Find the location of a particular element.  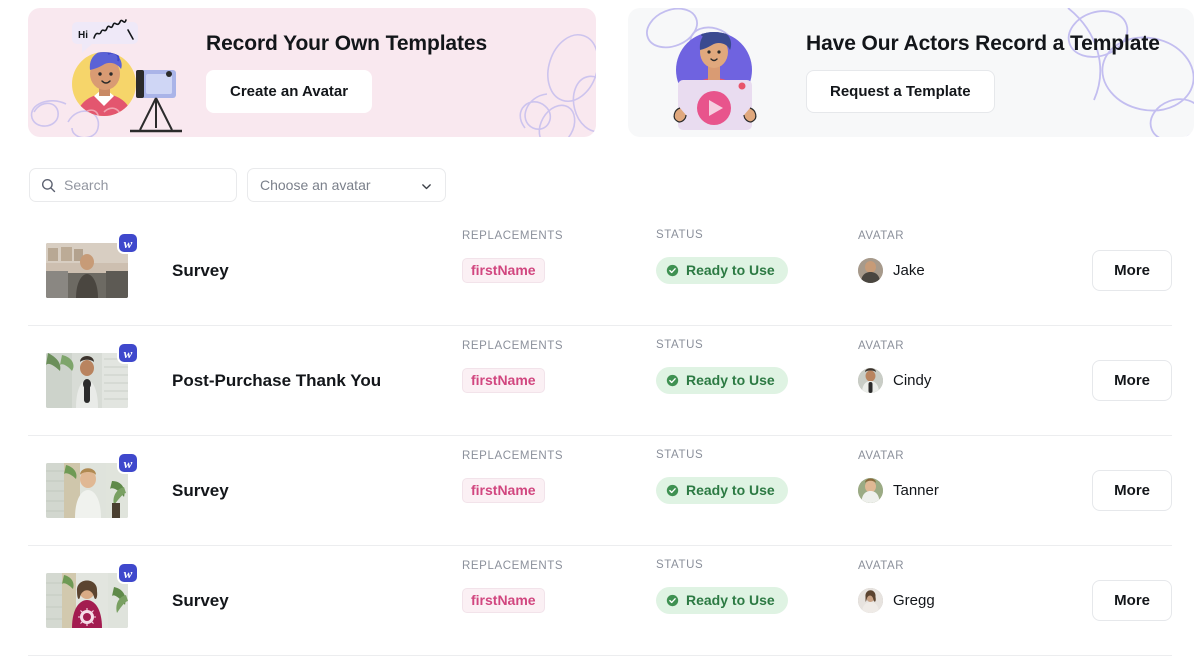

create-an-avatar-button: Create an Avatar is located at coordinates (289, 91).